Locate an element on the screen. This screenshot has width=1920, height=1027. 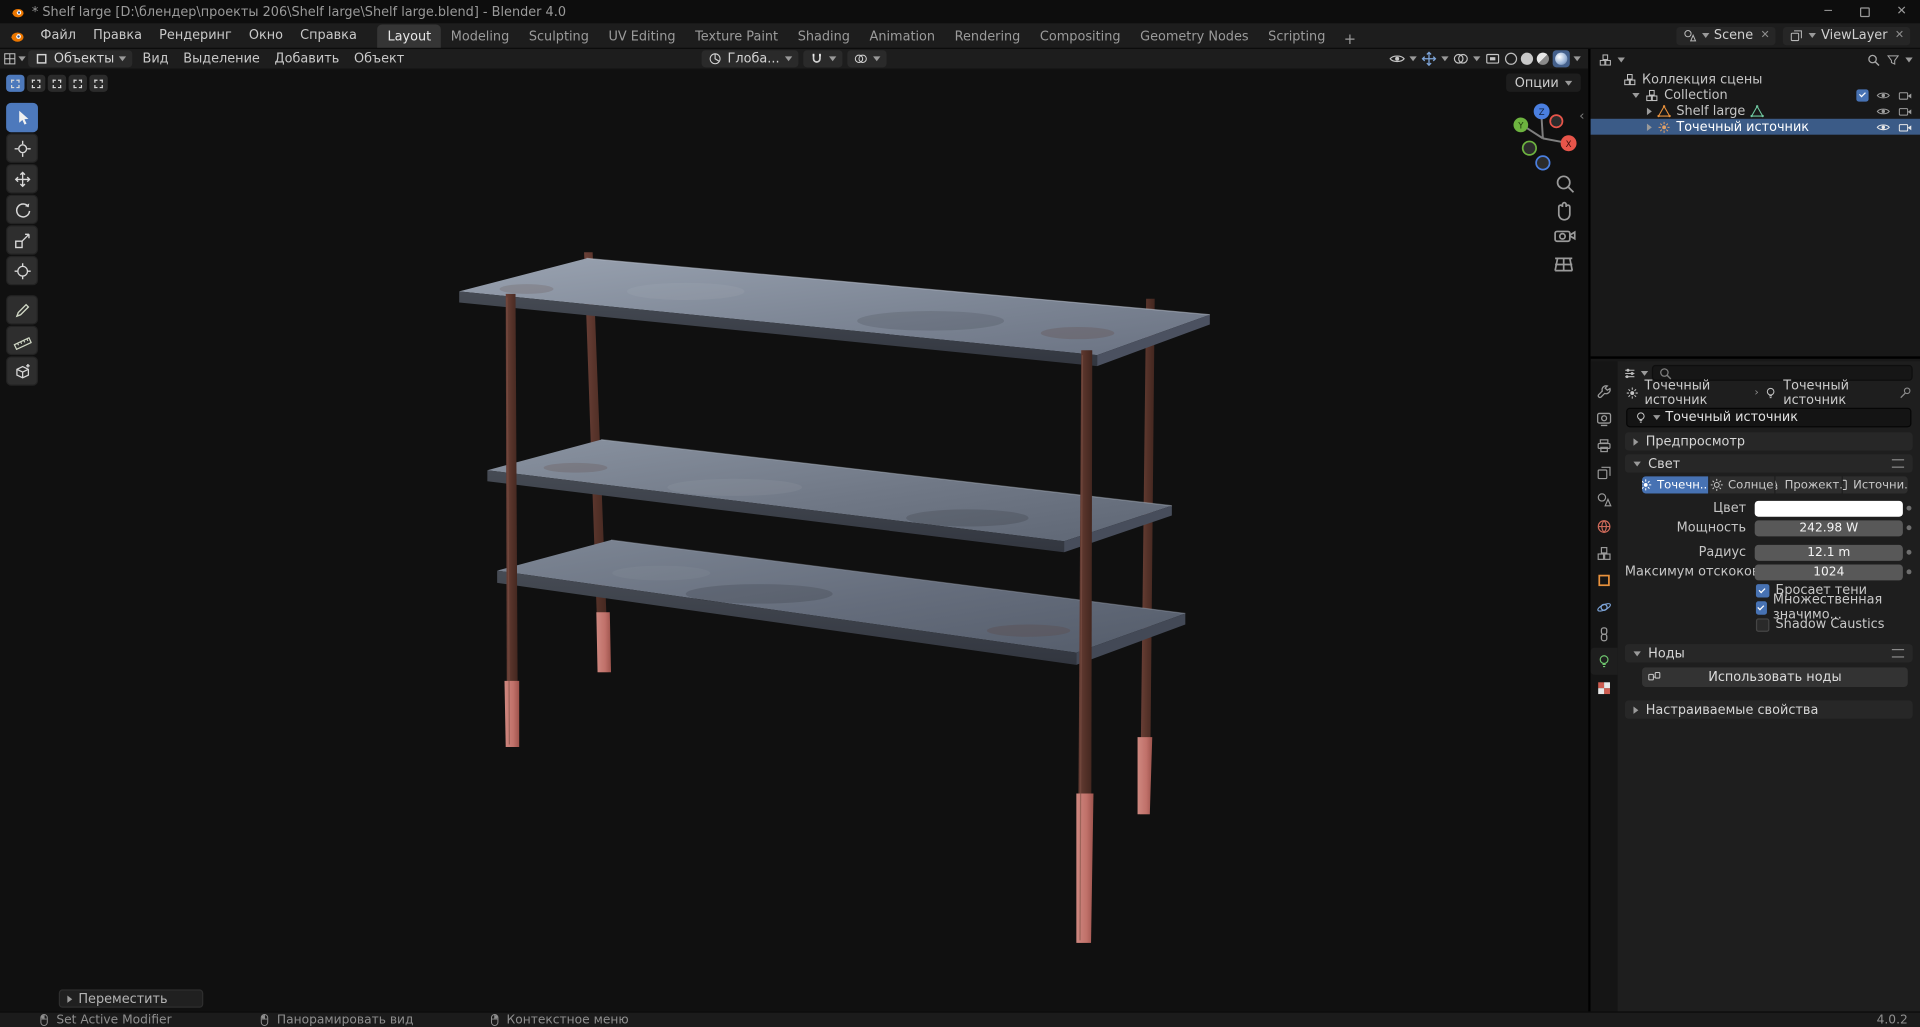
outliner-row-point-light: Точечный источник is located at coordinates (1755, 126).